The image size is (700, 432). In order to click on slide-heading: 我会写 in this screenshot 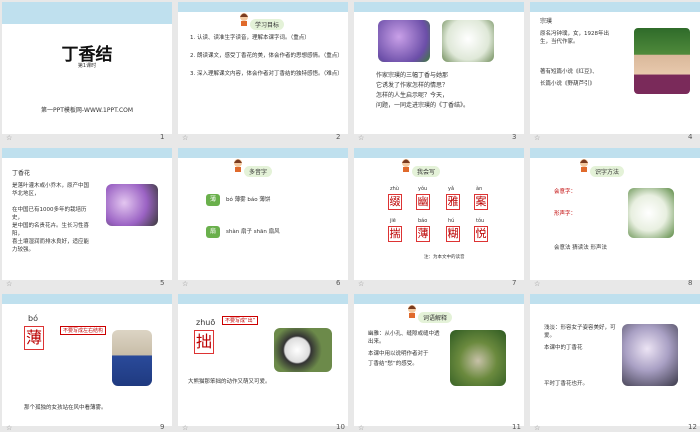, I will do `click(426, 171)`.